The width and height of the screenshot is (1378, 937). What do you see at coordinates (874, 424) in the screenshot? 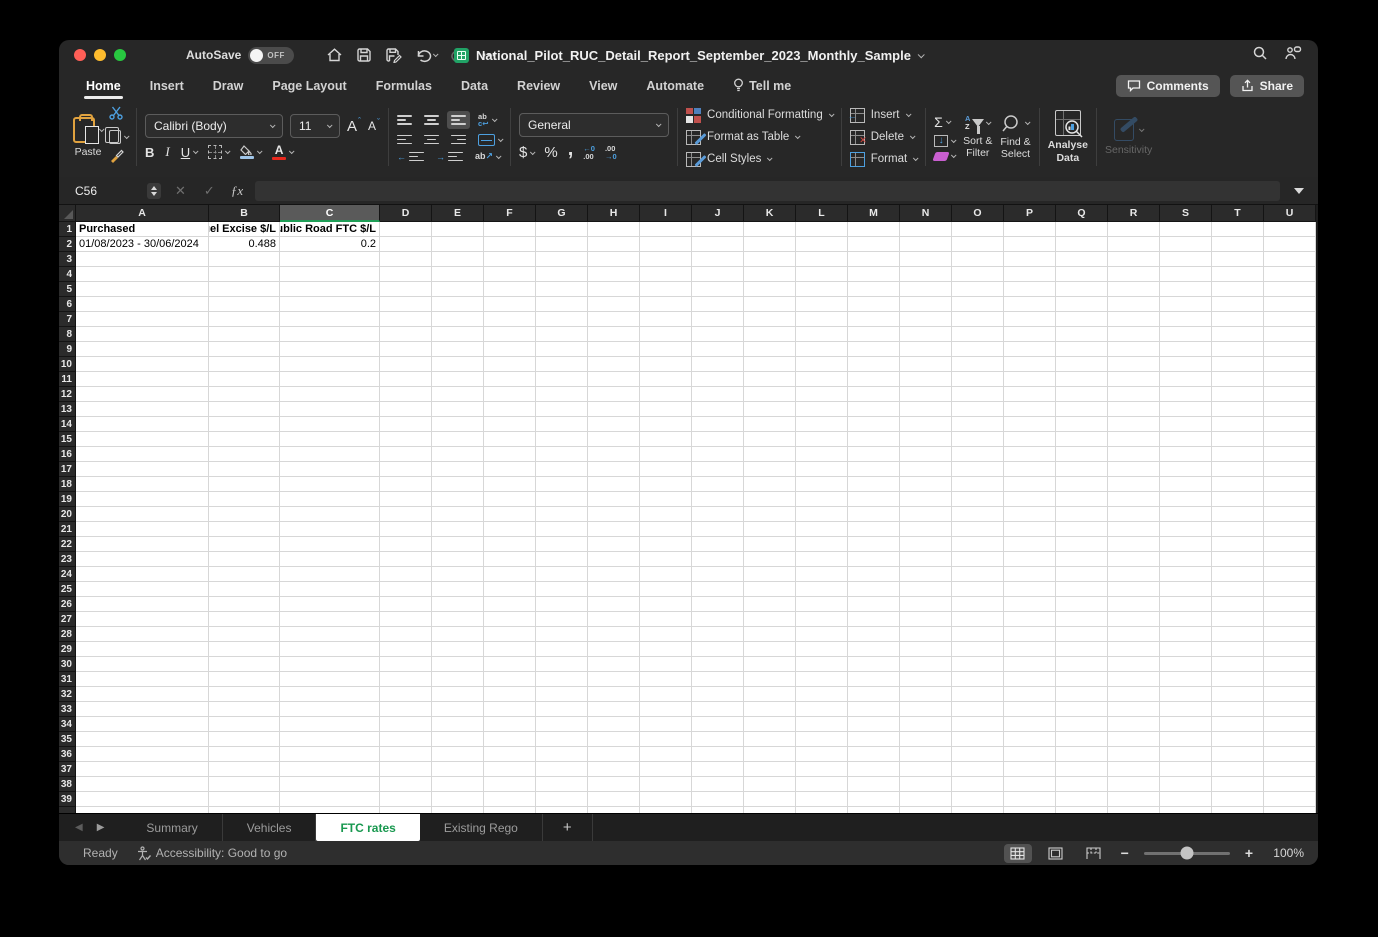
I see `cell-M14` at bounding box center [874, 424].